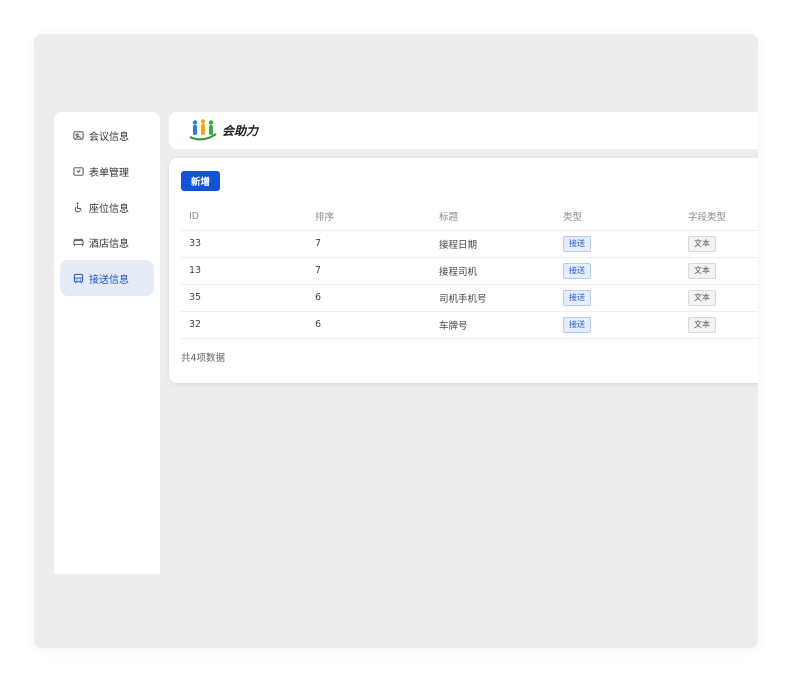  I want to click on sidebar-item-seat-info: 座位信息, so click(107, 207).